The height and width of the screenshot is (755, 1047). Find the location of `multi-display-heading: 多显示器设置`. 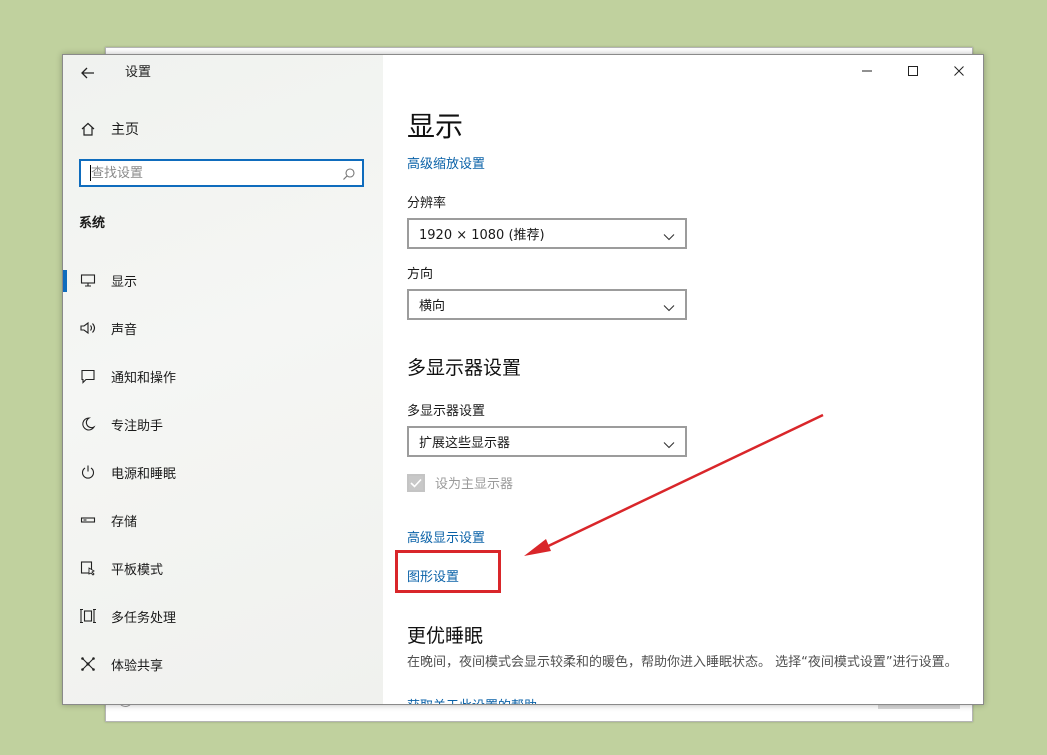

multi-display-heading: 多显示器设置 is located at coordinates (464, 368).